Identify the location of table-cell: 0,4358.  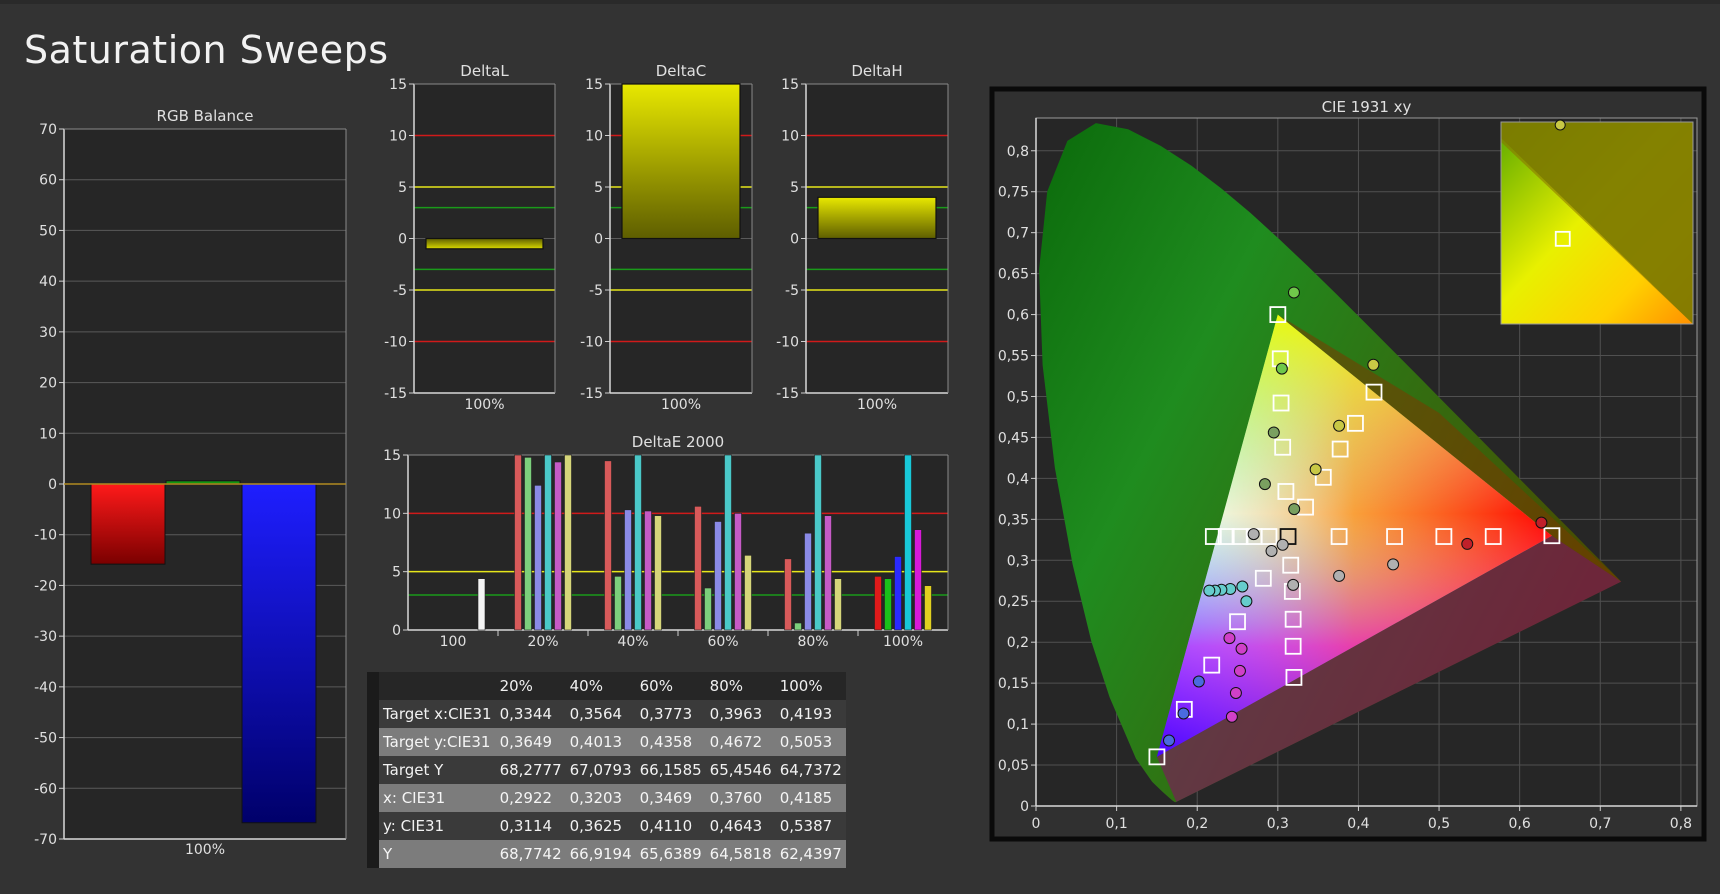
(670, 742).